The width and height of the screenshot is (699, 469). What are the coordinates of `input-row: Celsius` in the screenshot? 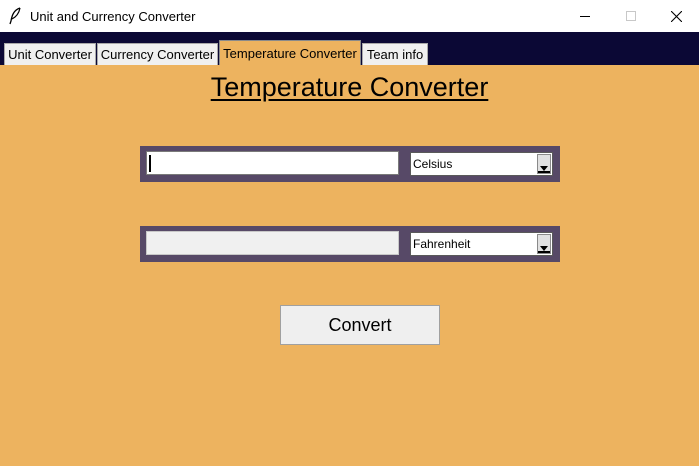 It's located at (350, 164).